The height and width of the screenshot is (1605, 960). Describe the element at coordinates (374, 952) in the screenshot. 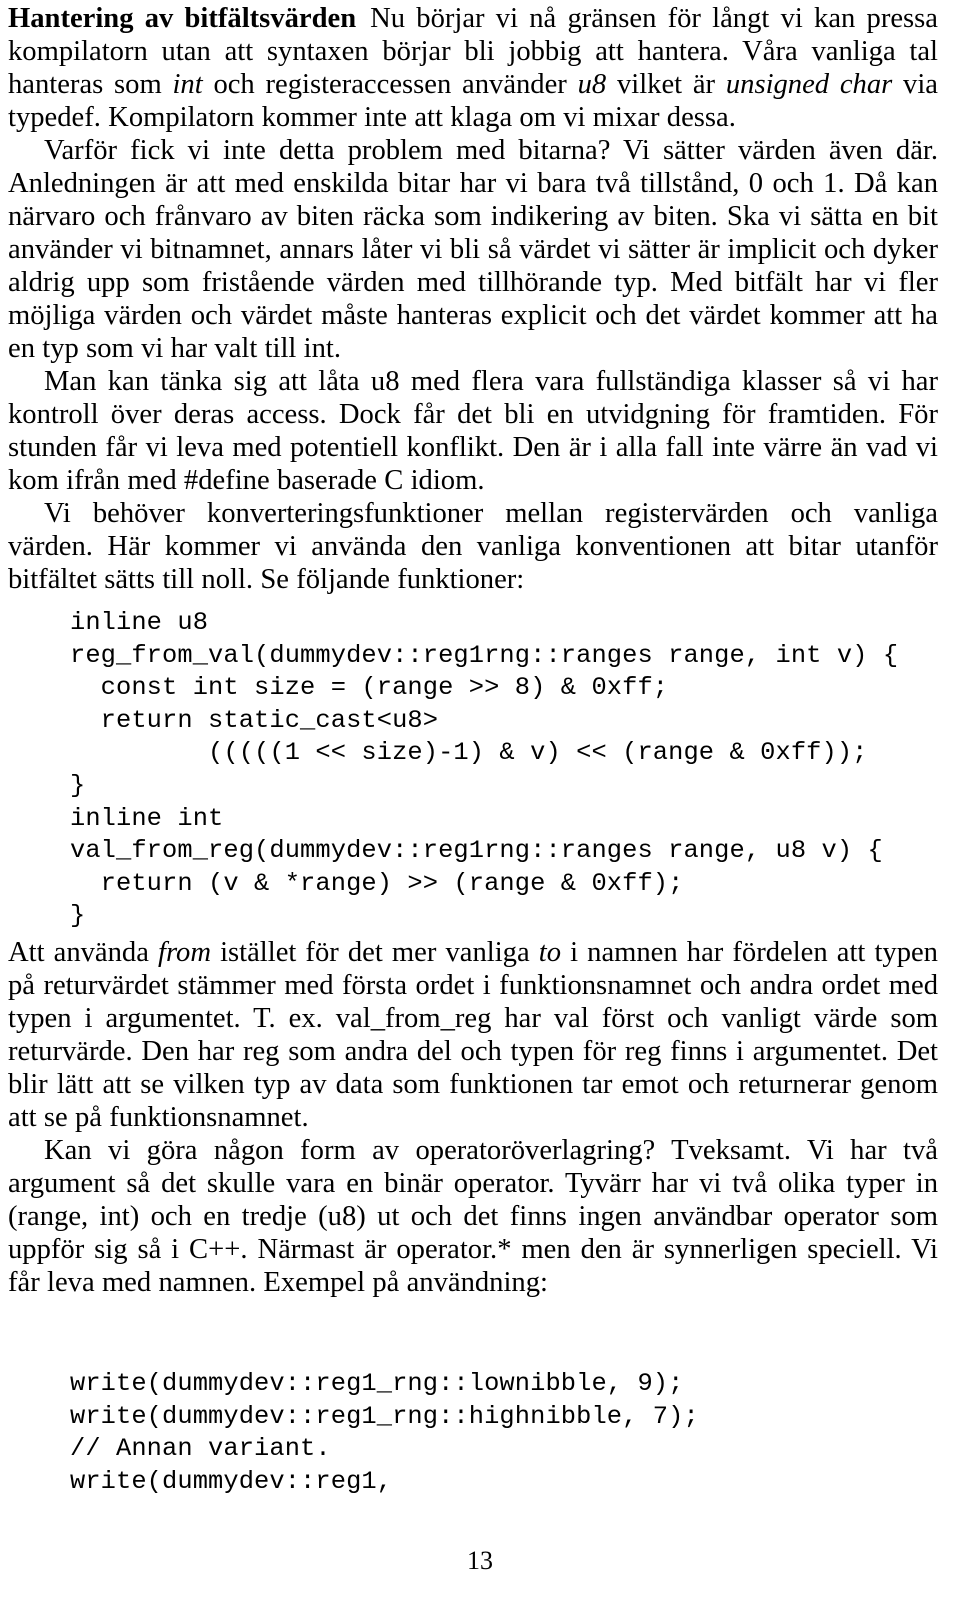

I see `paragraph-from-to-run-2: istället för det mer vanliga` at that location.